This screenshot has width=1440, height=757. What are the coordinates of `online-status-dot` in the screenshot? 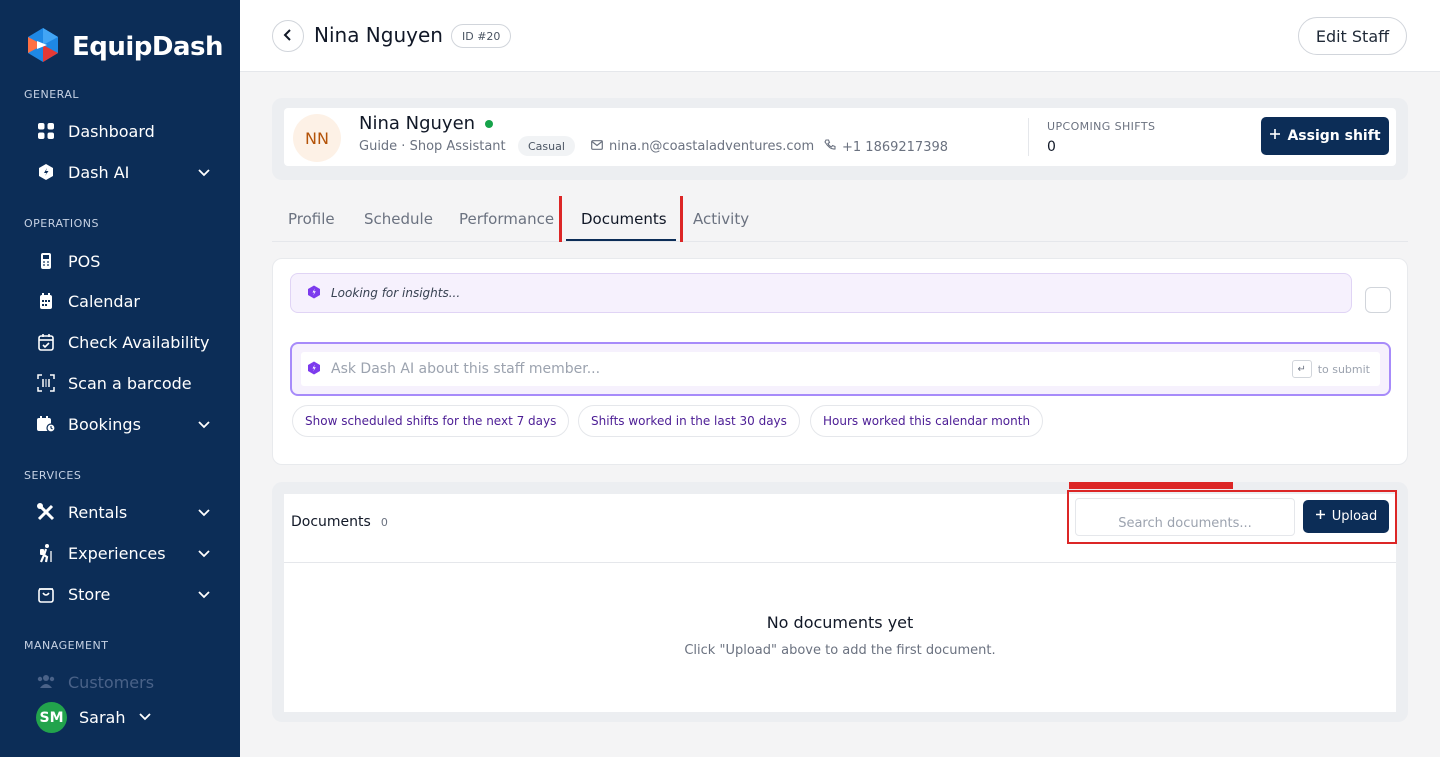 It's located at (489, 123).